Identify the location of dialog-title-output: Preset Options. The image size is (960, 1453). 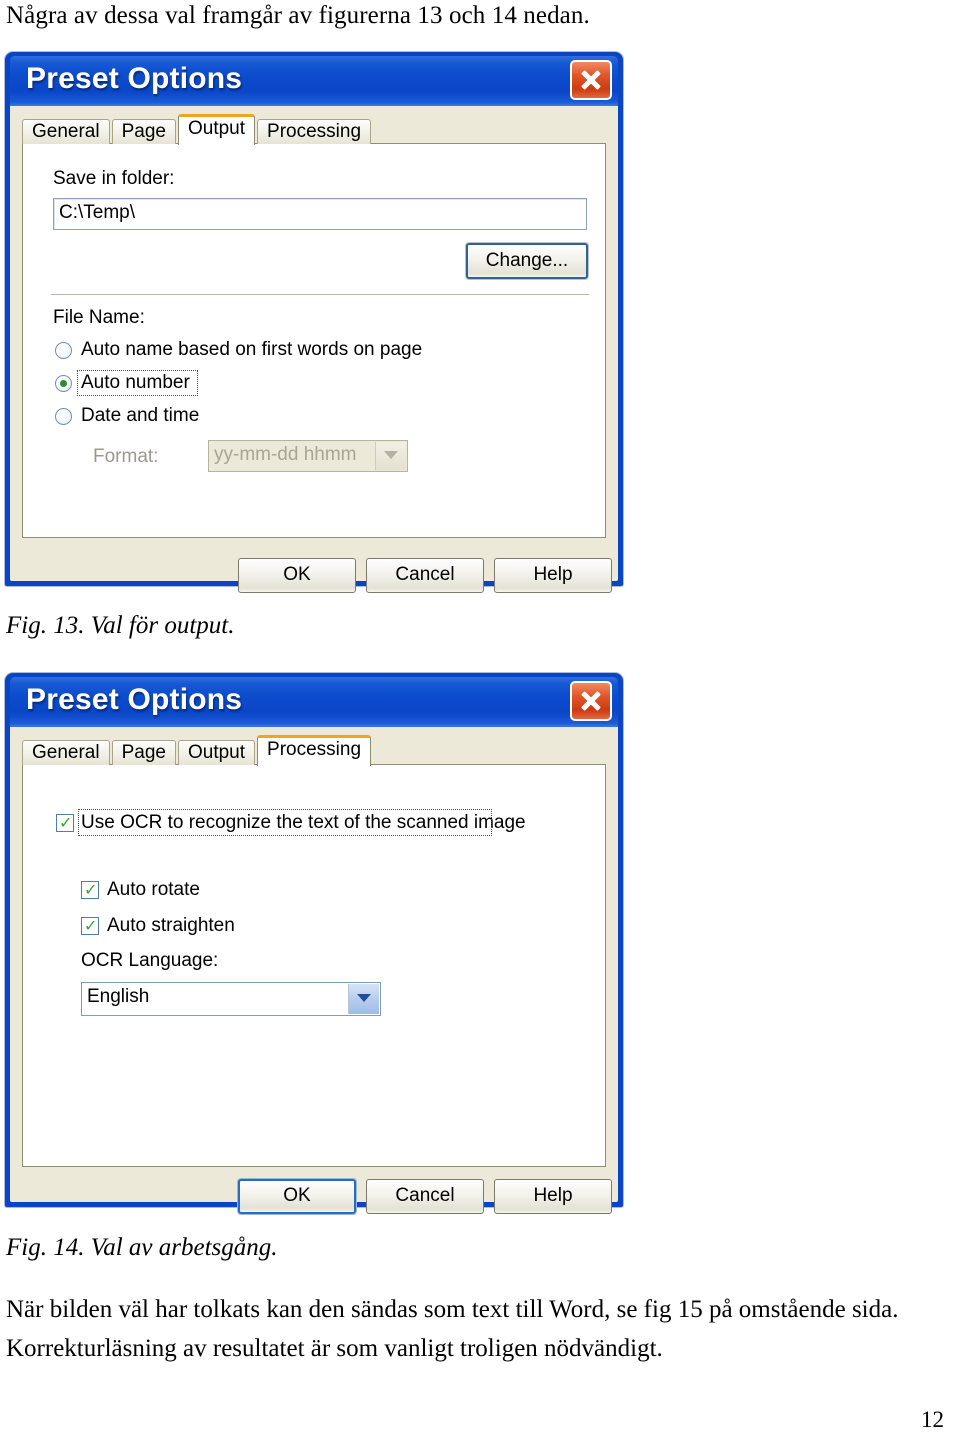
(134, 78).